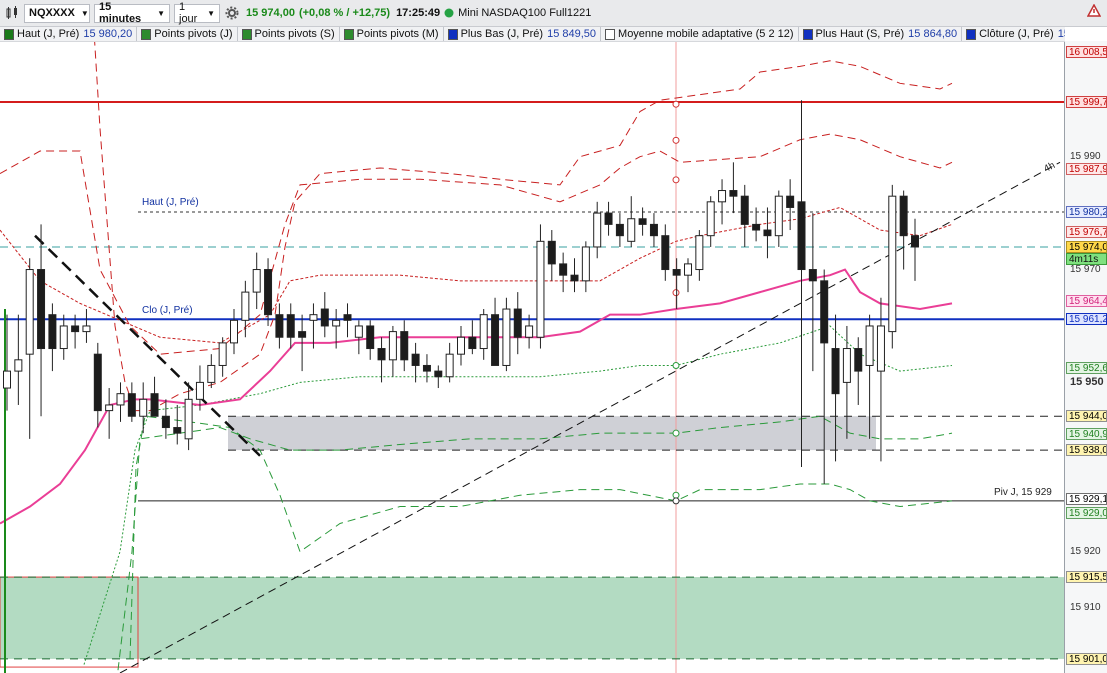  I want to click on price-marker-label: 15 929,0, so click(1086, 512).